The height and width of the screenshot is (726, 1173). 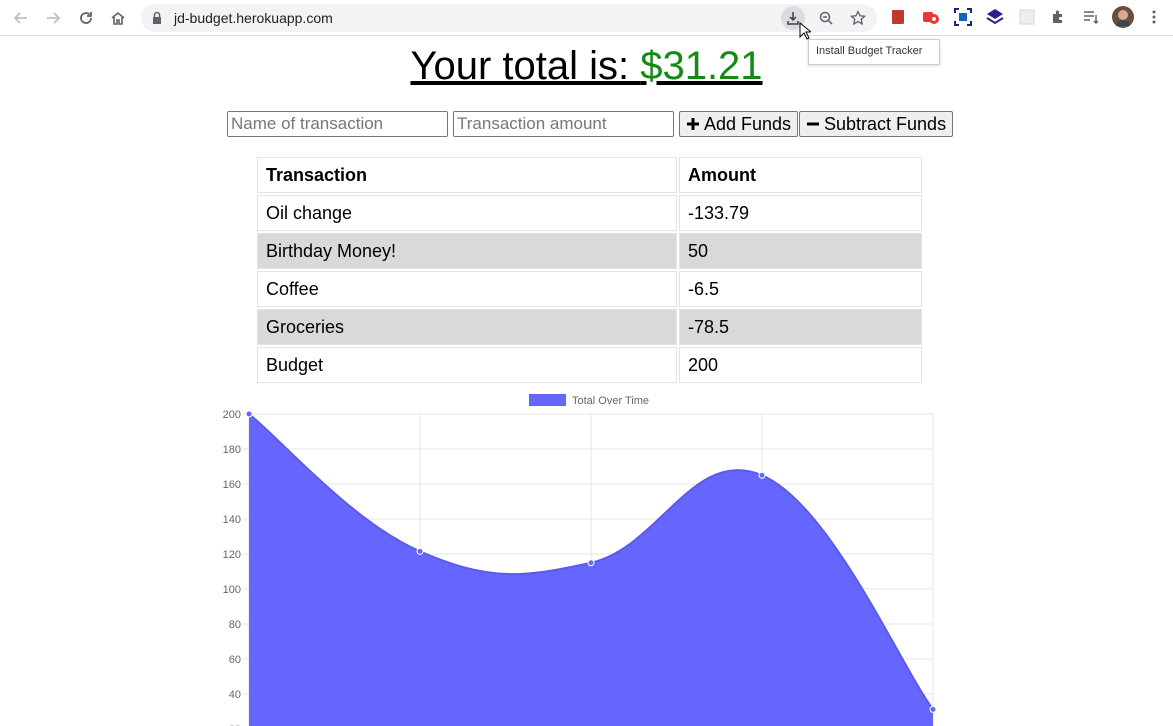 What do you see at coordinates (931, 17) in the screenshot?
I see `extension-record-icon` at bounding box center [931, 17].